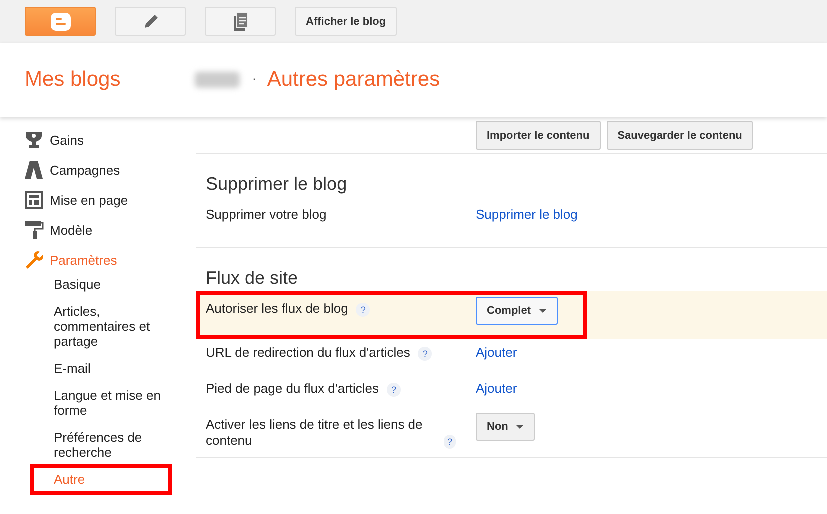 This screenshot has width=827, height=514. I want to click on paint-roller-icon, so click(34, 230).